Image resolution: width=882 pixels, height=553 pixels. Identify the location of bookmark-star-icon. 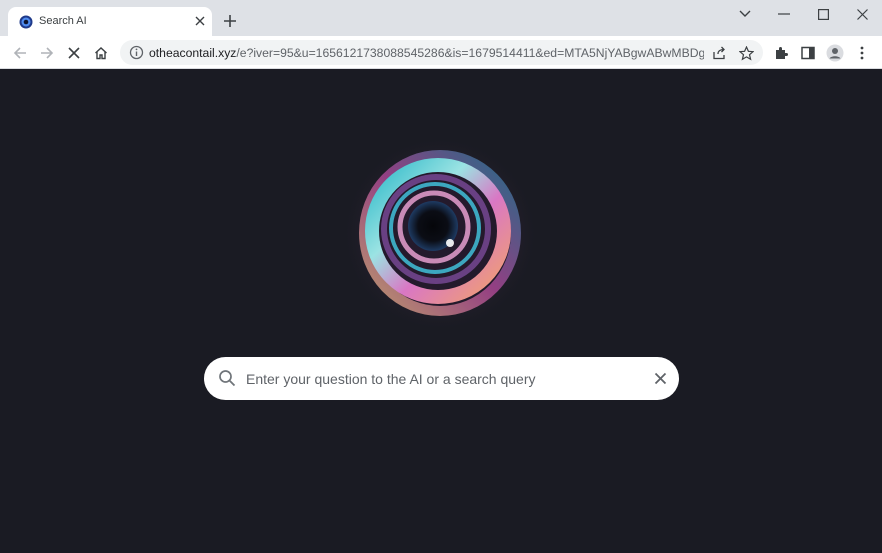
(746, 53).